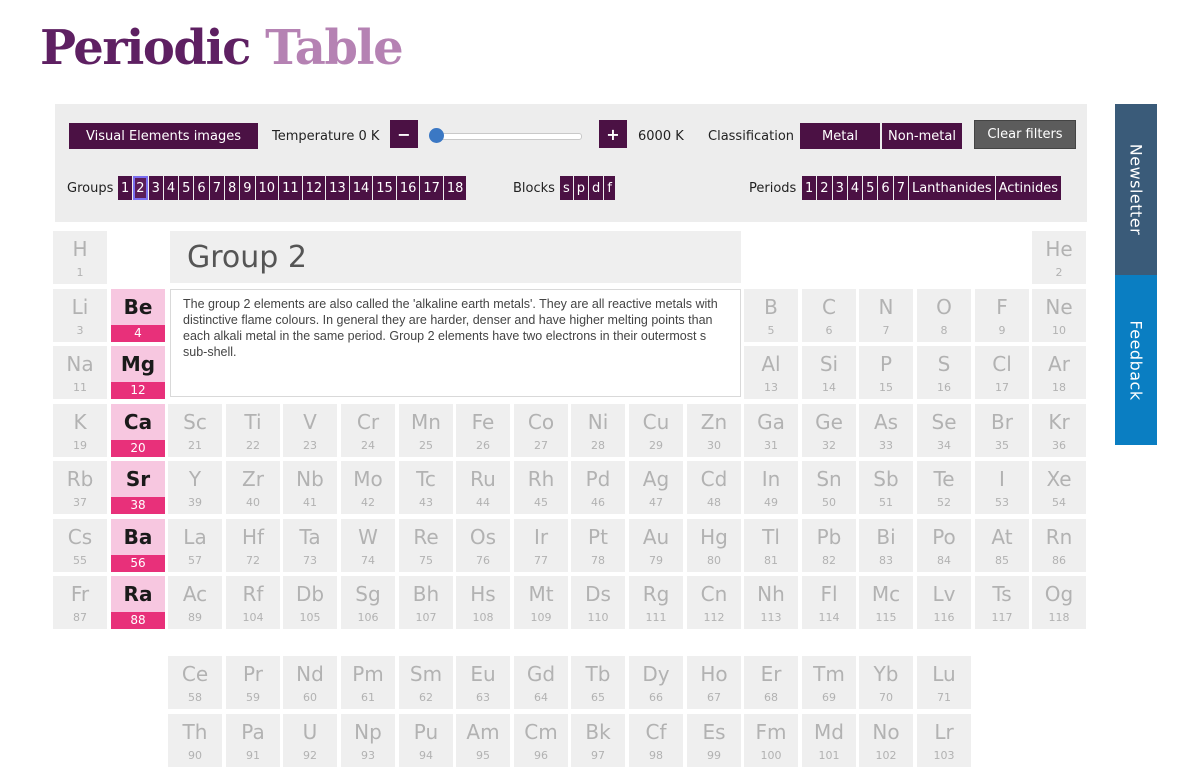  Describe the element at coordinates (598, 740) in the screenshot. I see `element-cell-bk: Bk 97` at that location.